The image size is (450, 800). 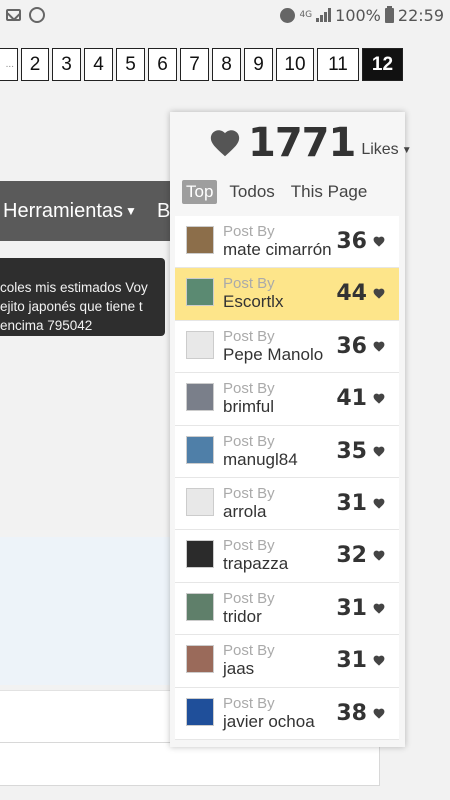 I want to click on signal-icon, so click(x=324, y=15).